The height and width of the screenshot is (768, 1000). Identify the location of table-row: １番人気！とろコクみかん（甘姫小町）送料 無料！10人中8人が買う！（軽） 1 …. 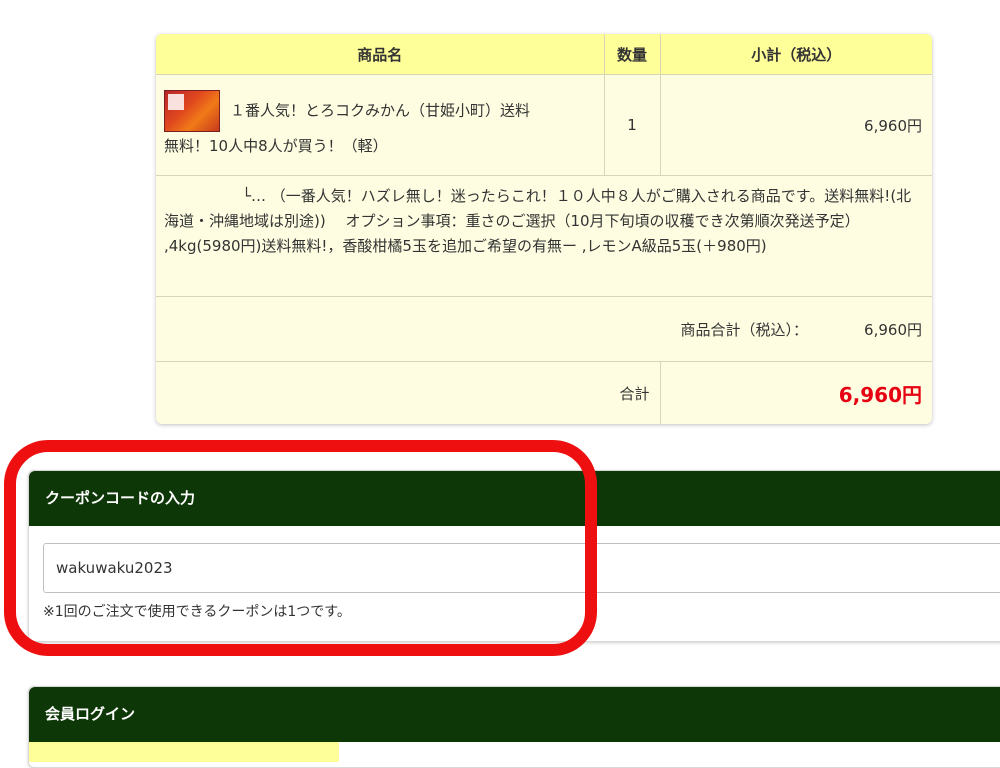
(544, 125).